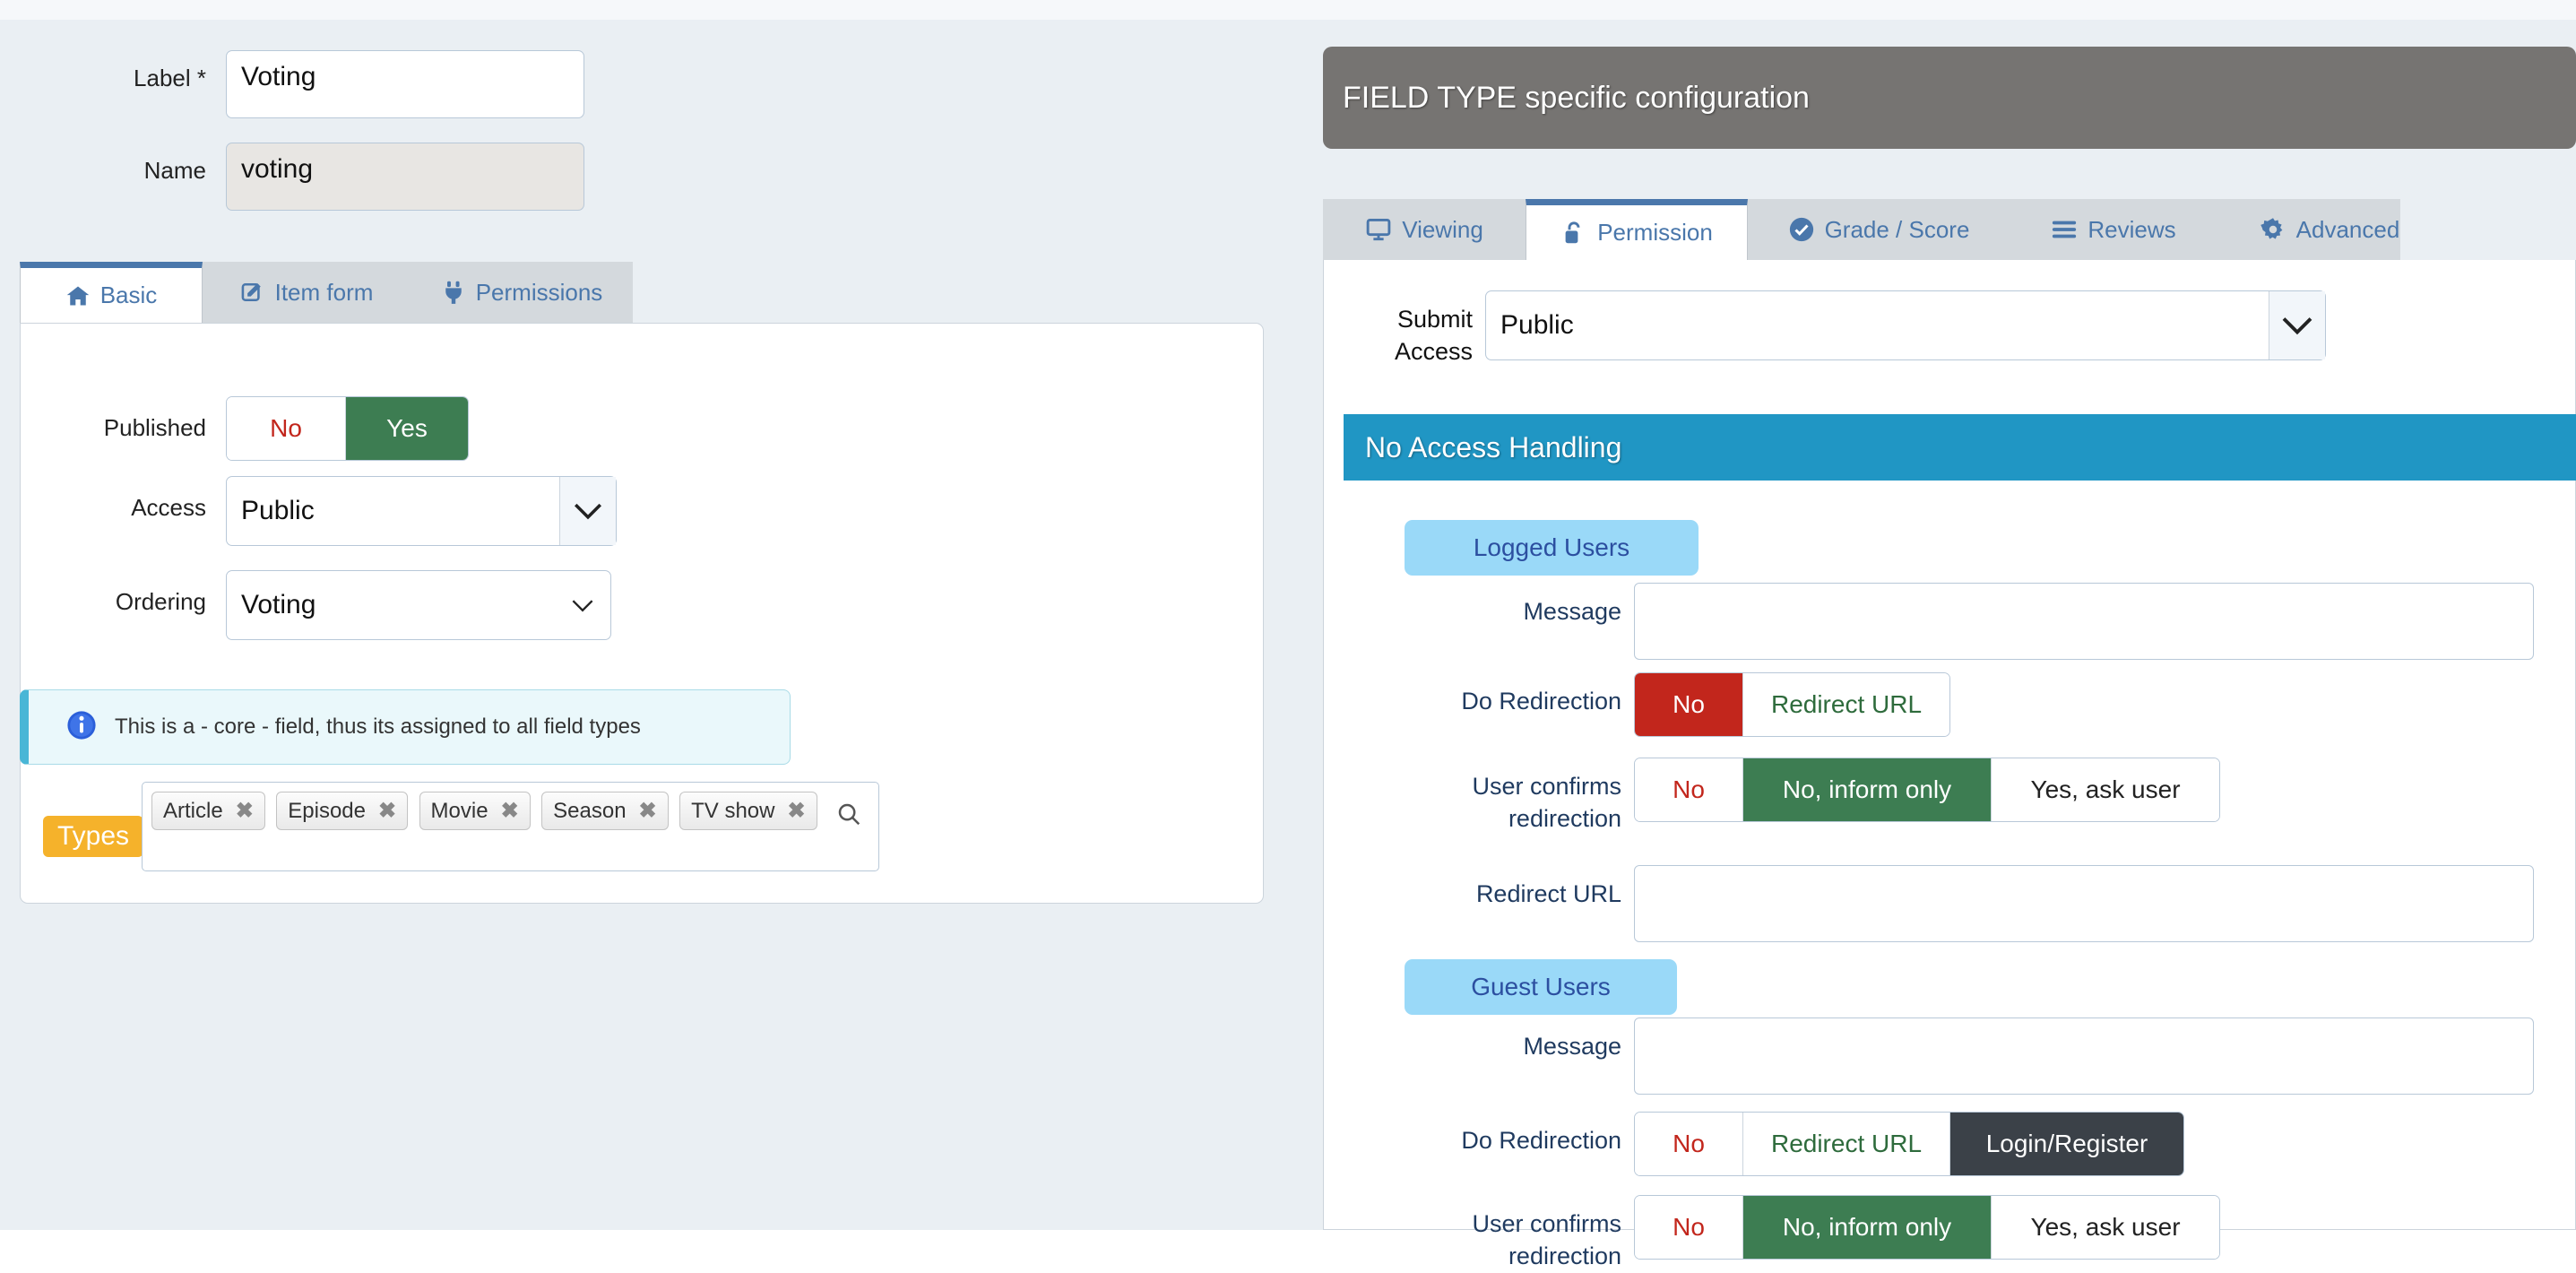 The image size is (2576, 1273). I want to click on type-tag-movie-label: Movie, so click(459, 810).